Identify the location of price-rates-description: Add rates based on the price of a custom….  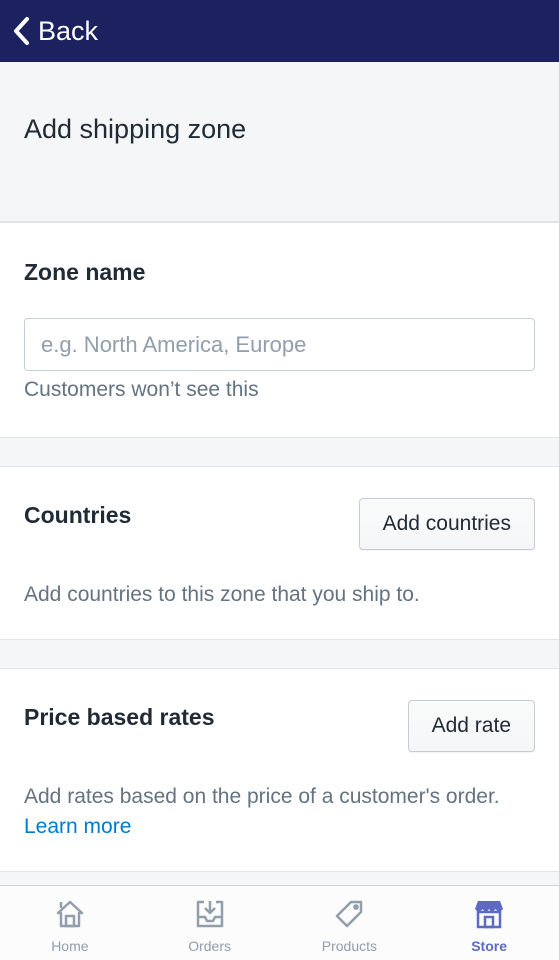
(279, 812).